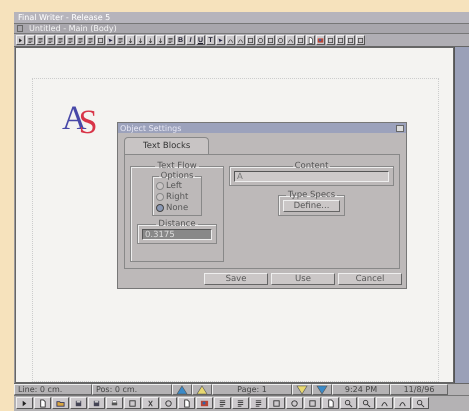 The height and width of the screenshot is (411, 469). What do you see at coordinates (303, 279) in the screenshot?
I see `dialog-button: Use` at bounding box center [303, 279].